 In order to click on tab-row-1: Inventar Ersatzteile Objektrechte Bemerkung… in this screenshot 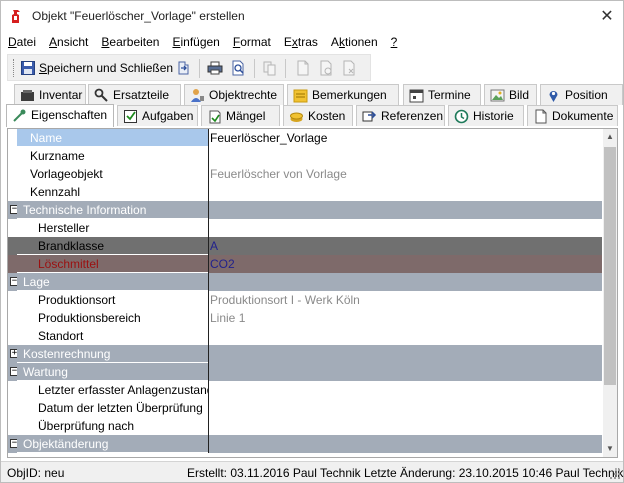, I will do `click(312, 94)`.